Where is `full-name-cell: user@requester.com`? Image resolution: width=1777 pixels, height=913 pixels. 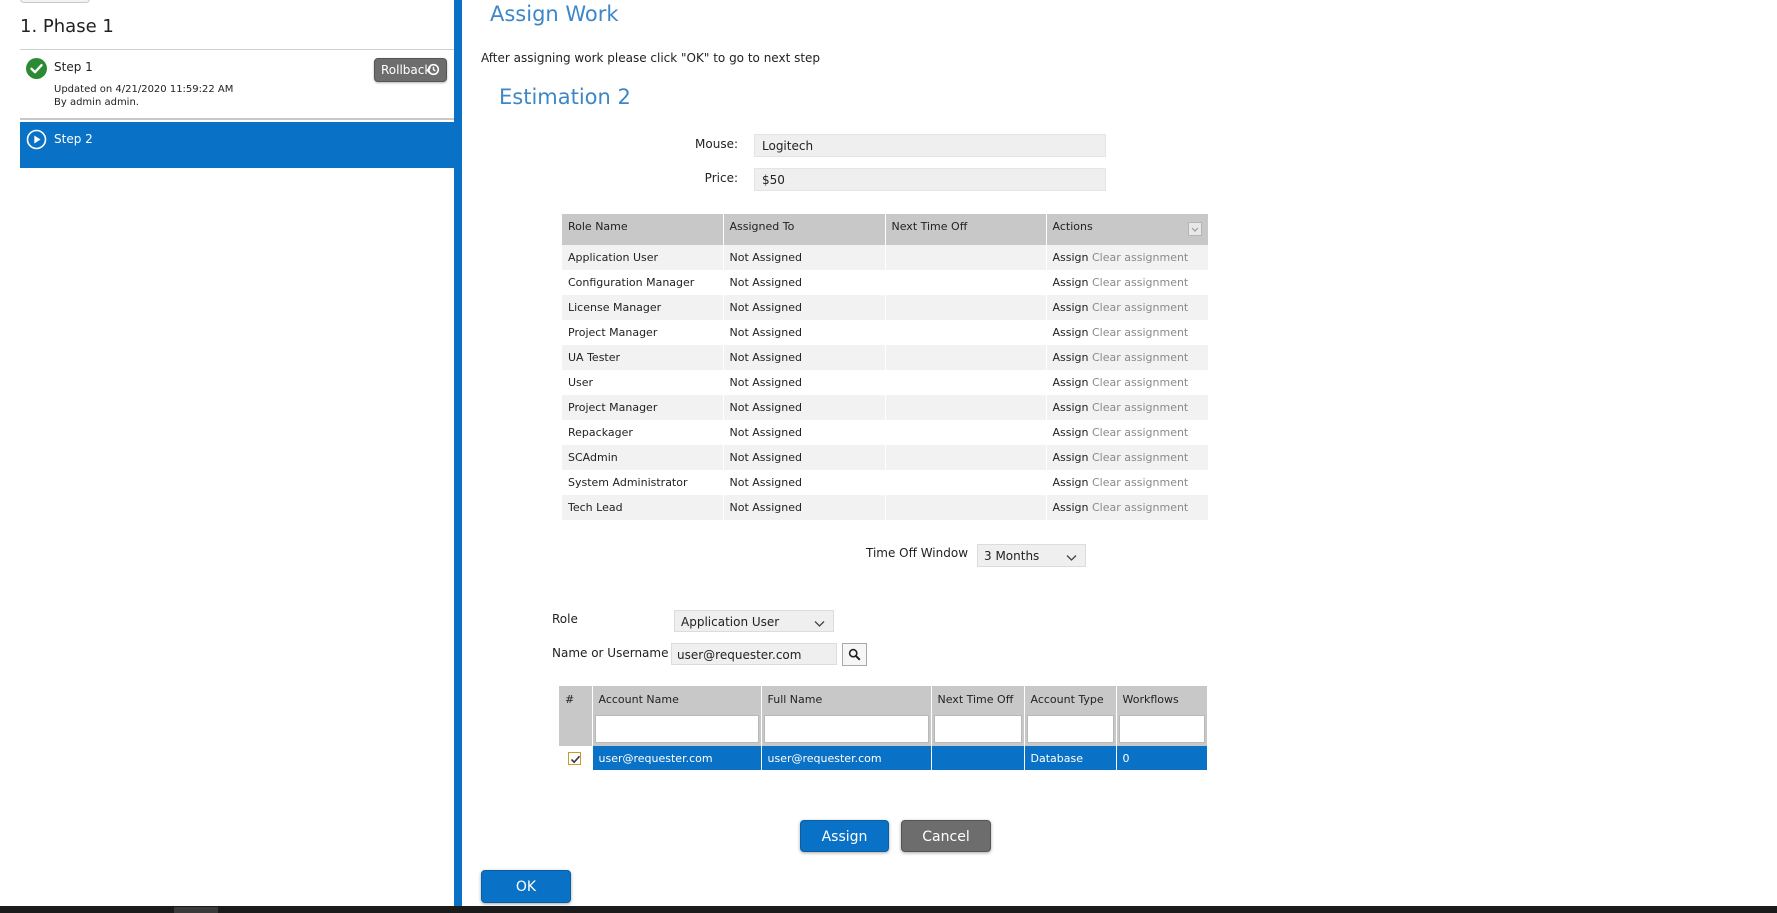
full-name-cell: user@requester.com is located at coordinates (846, 758).